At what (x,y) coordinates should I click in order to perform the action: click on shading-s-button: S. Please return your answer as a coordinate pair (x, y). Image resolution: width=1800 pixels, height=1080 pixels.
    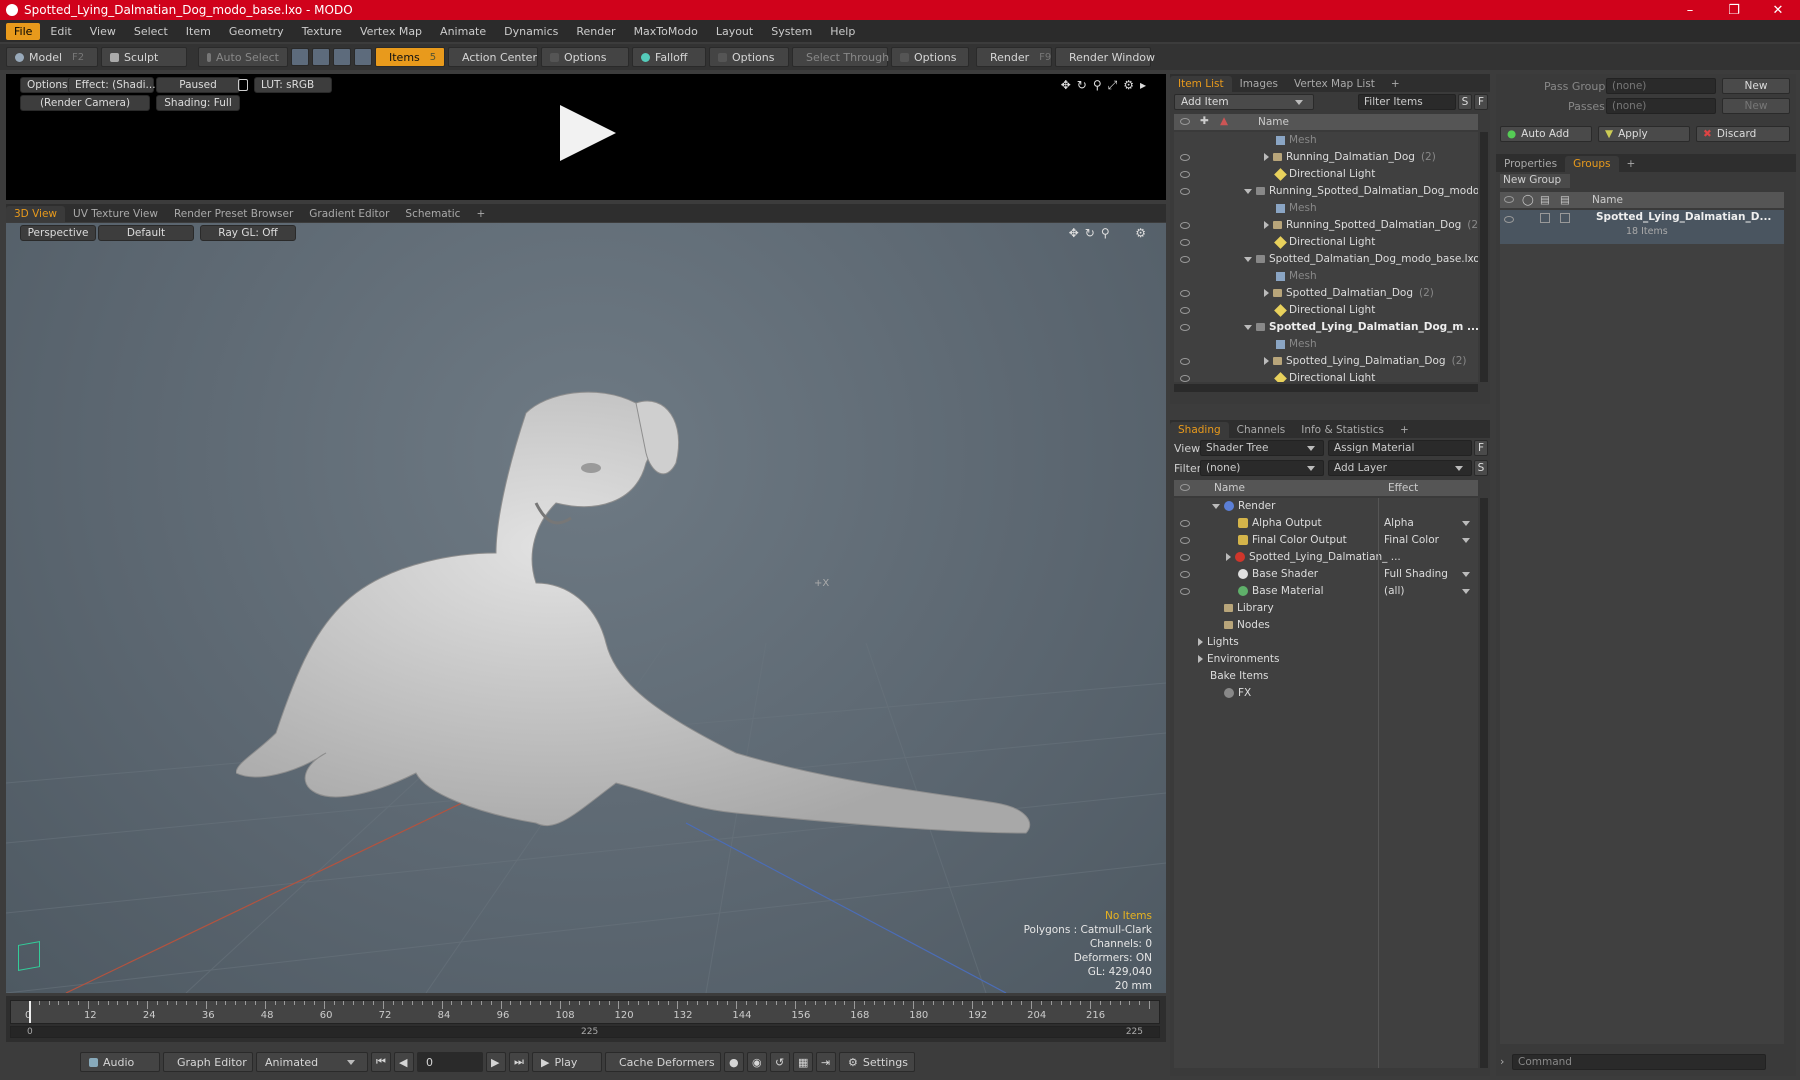
    Looking at the image, I should click on (1481, 468).